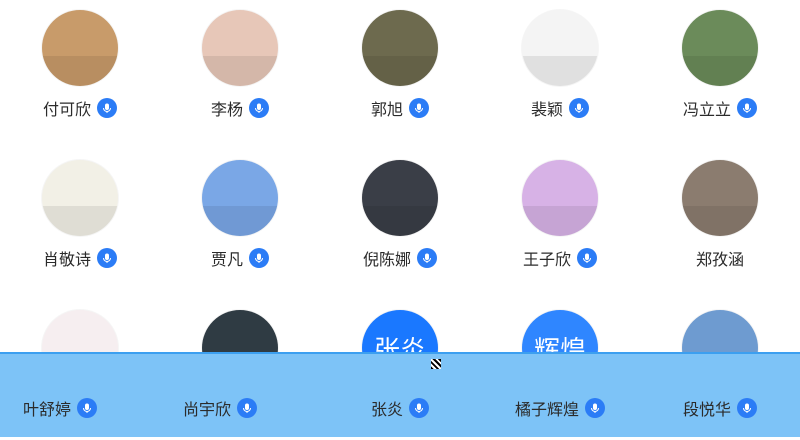  I want to click on name-row: 李杨, so click(240, 108).